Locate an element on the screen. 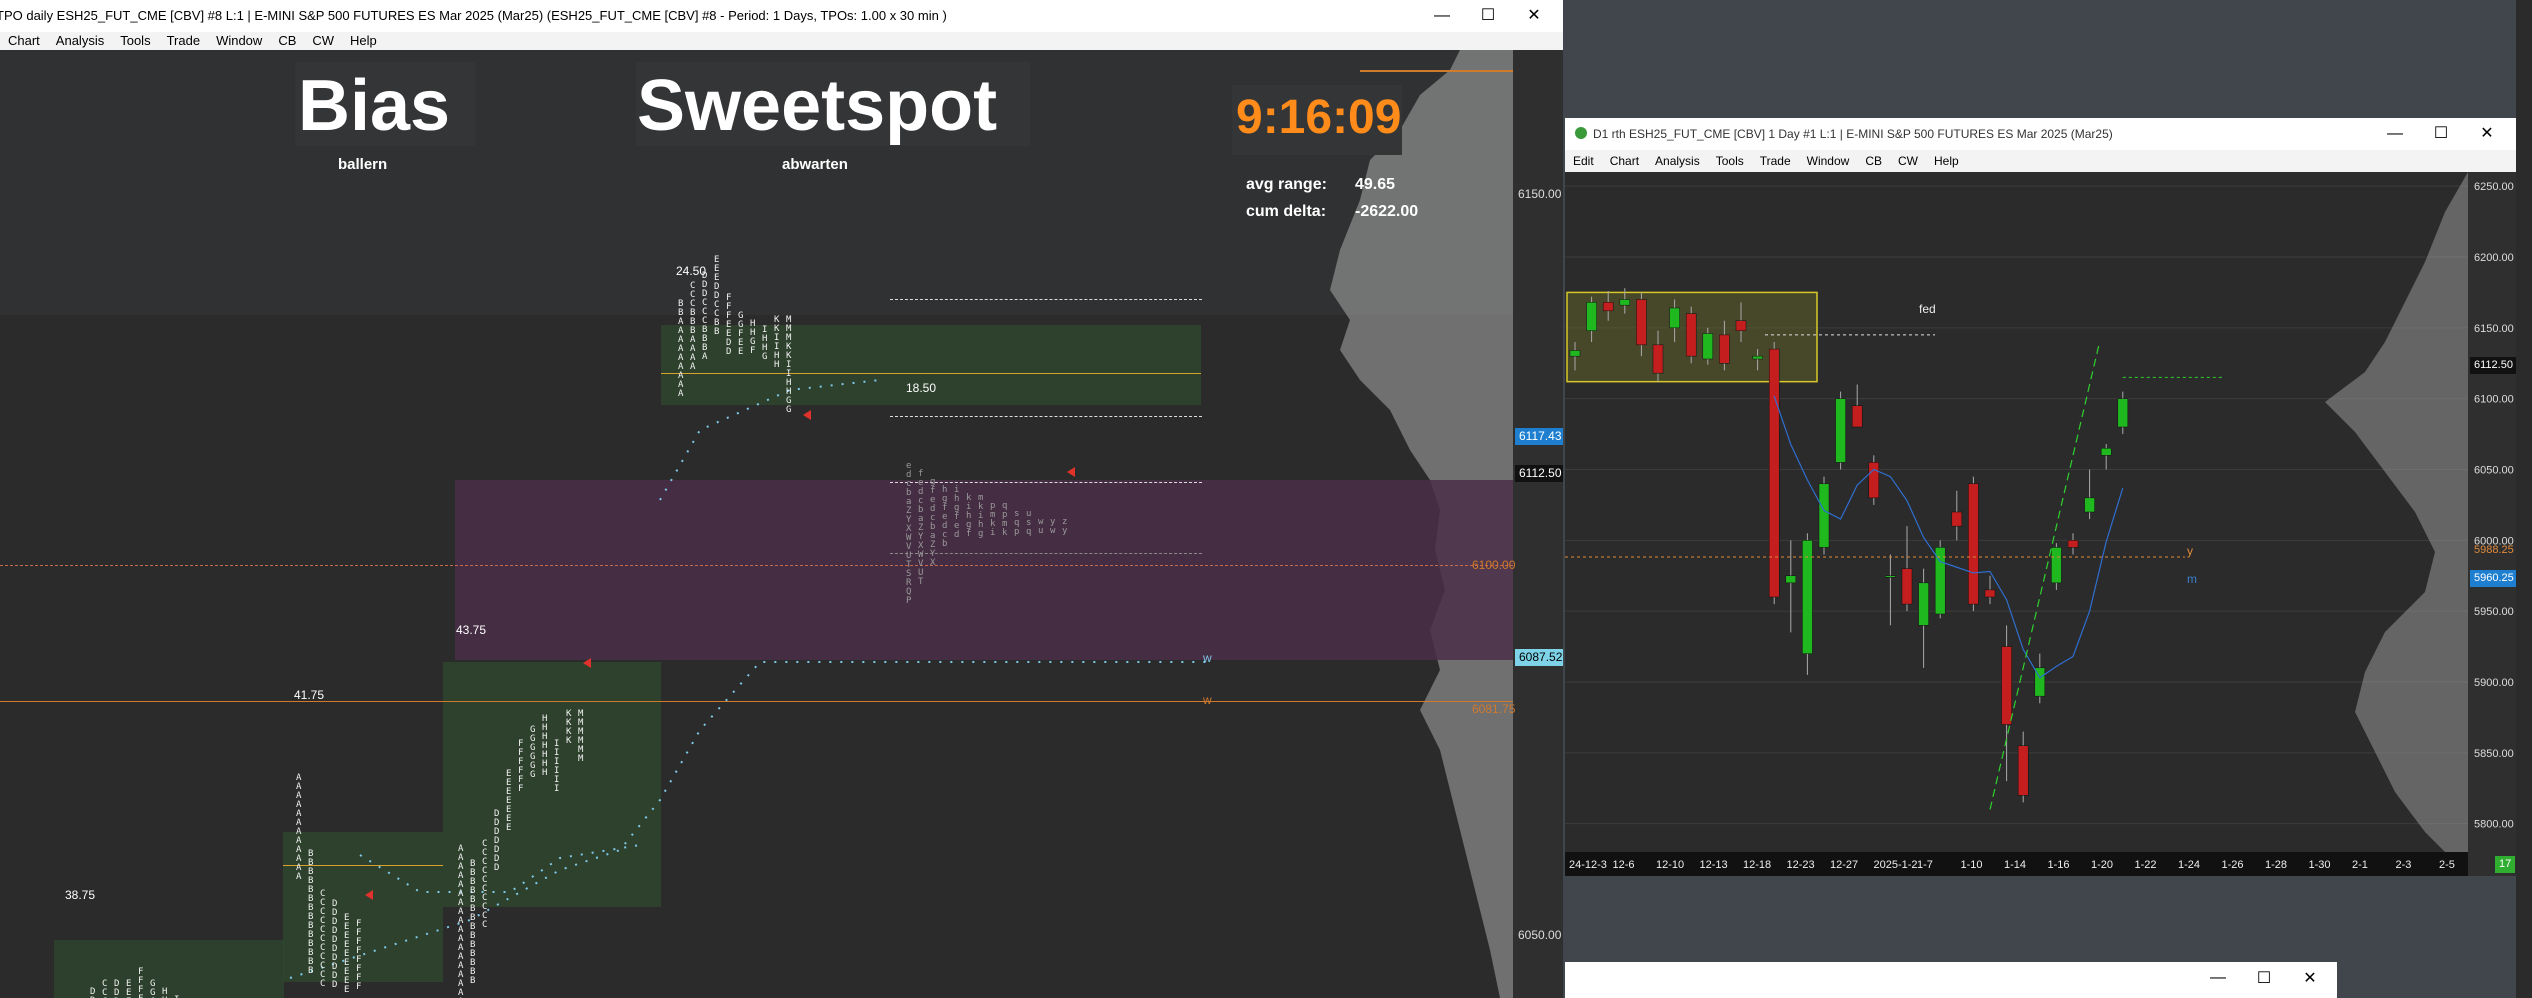  tpo-column: H H G F is located at coordinates (753, 337).